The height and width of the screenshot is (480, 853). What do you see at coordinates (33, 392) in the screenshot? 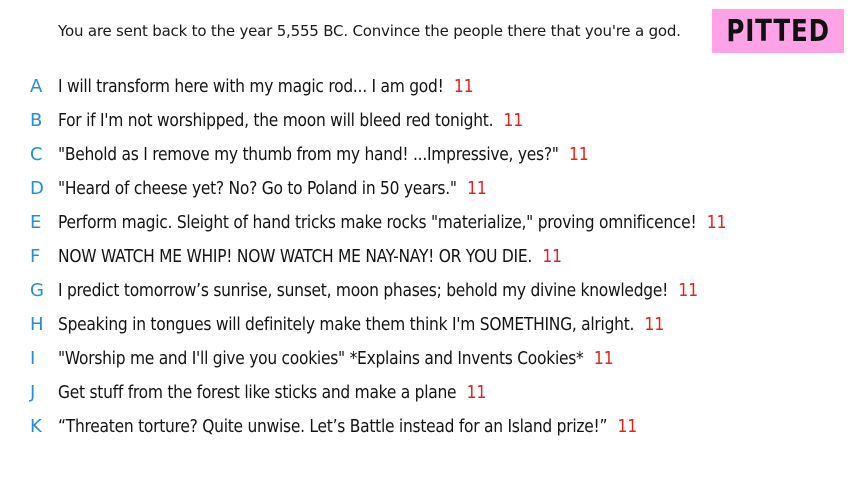
I see `answer-letter: J` at bounding box center [33, 392].